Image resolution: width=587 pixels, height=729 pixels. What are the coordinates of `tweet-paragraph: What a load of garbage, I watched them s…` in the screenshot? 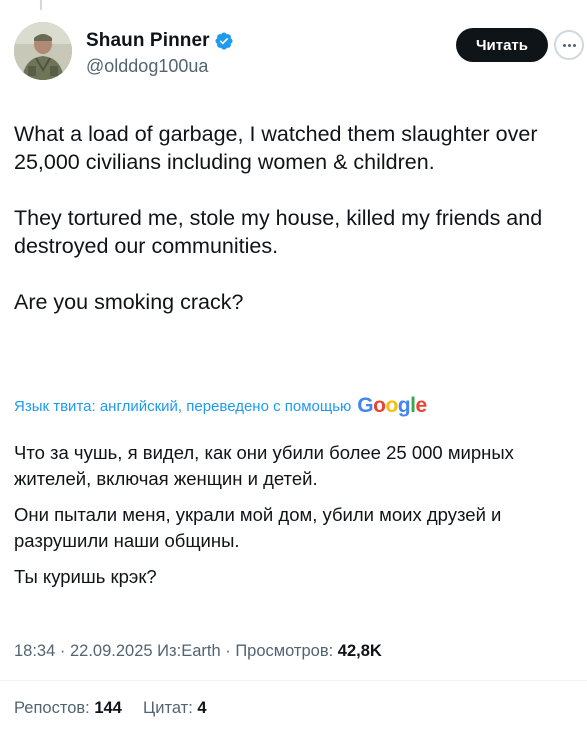 It's located at (276, 148).